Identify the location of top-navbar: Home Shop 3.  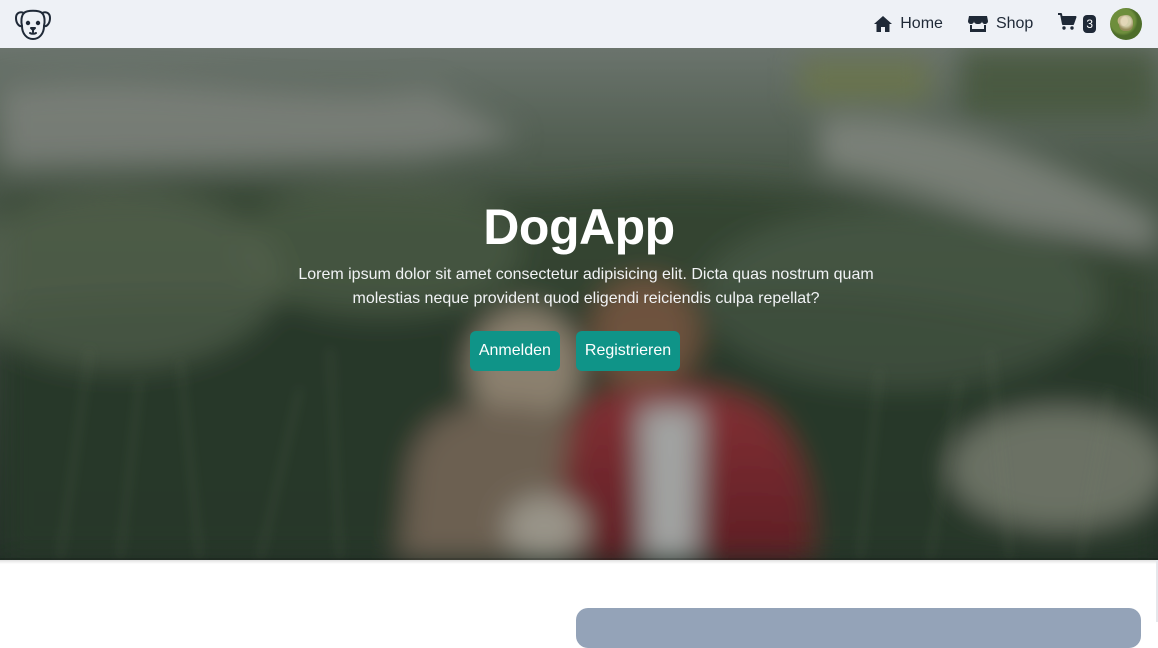
(579, 24).